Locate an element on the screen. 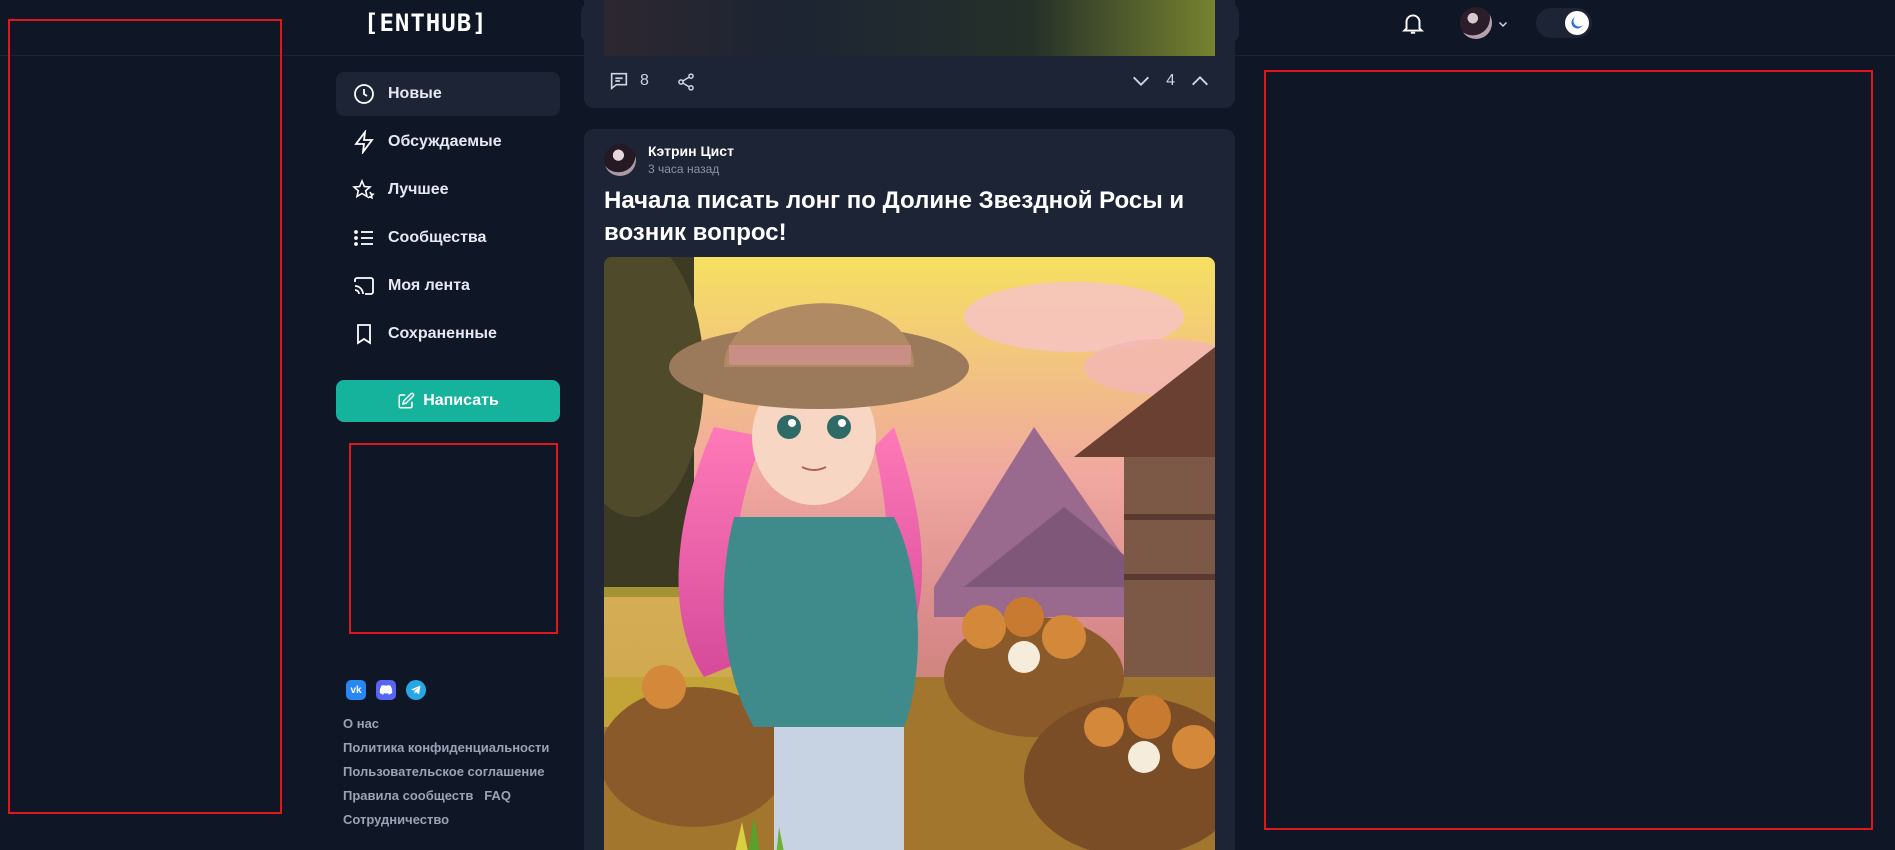 This screenshot has height=850, width=1895. sidebar-item-discussed: Обсуждаемые is located at coordinates (448, 142).